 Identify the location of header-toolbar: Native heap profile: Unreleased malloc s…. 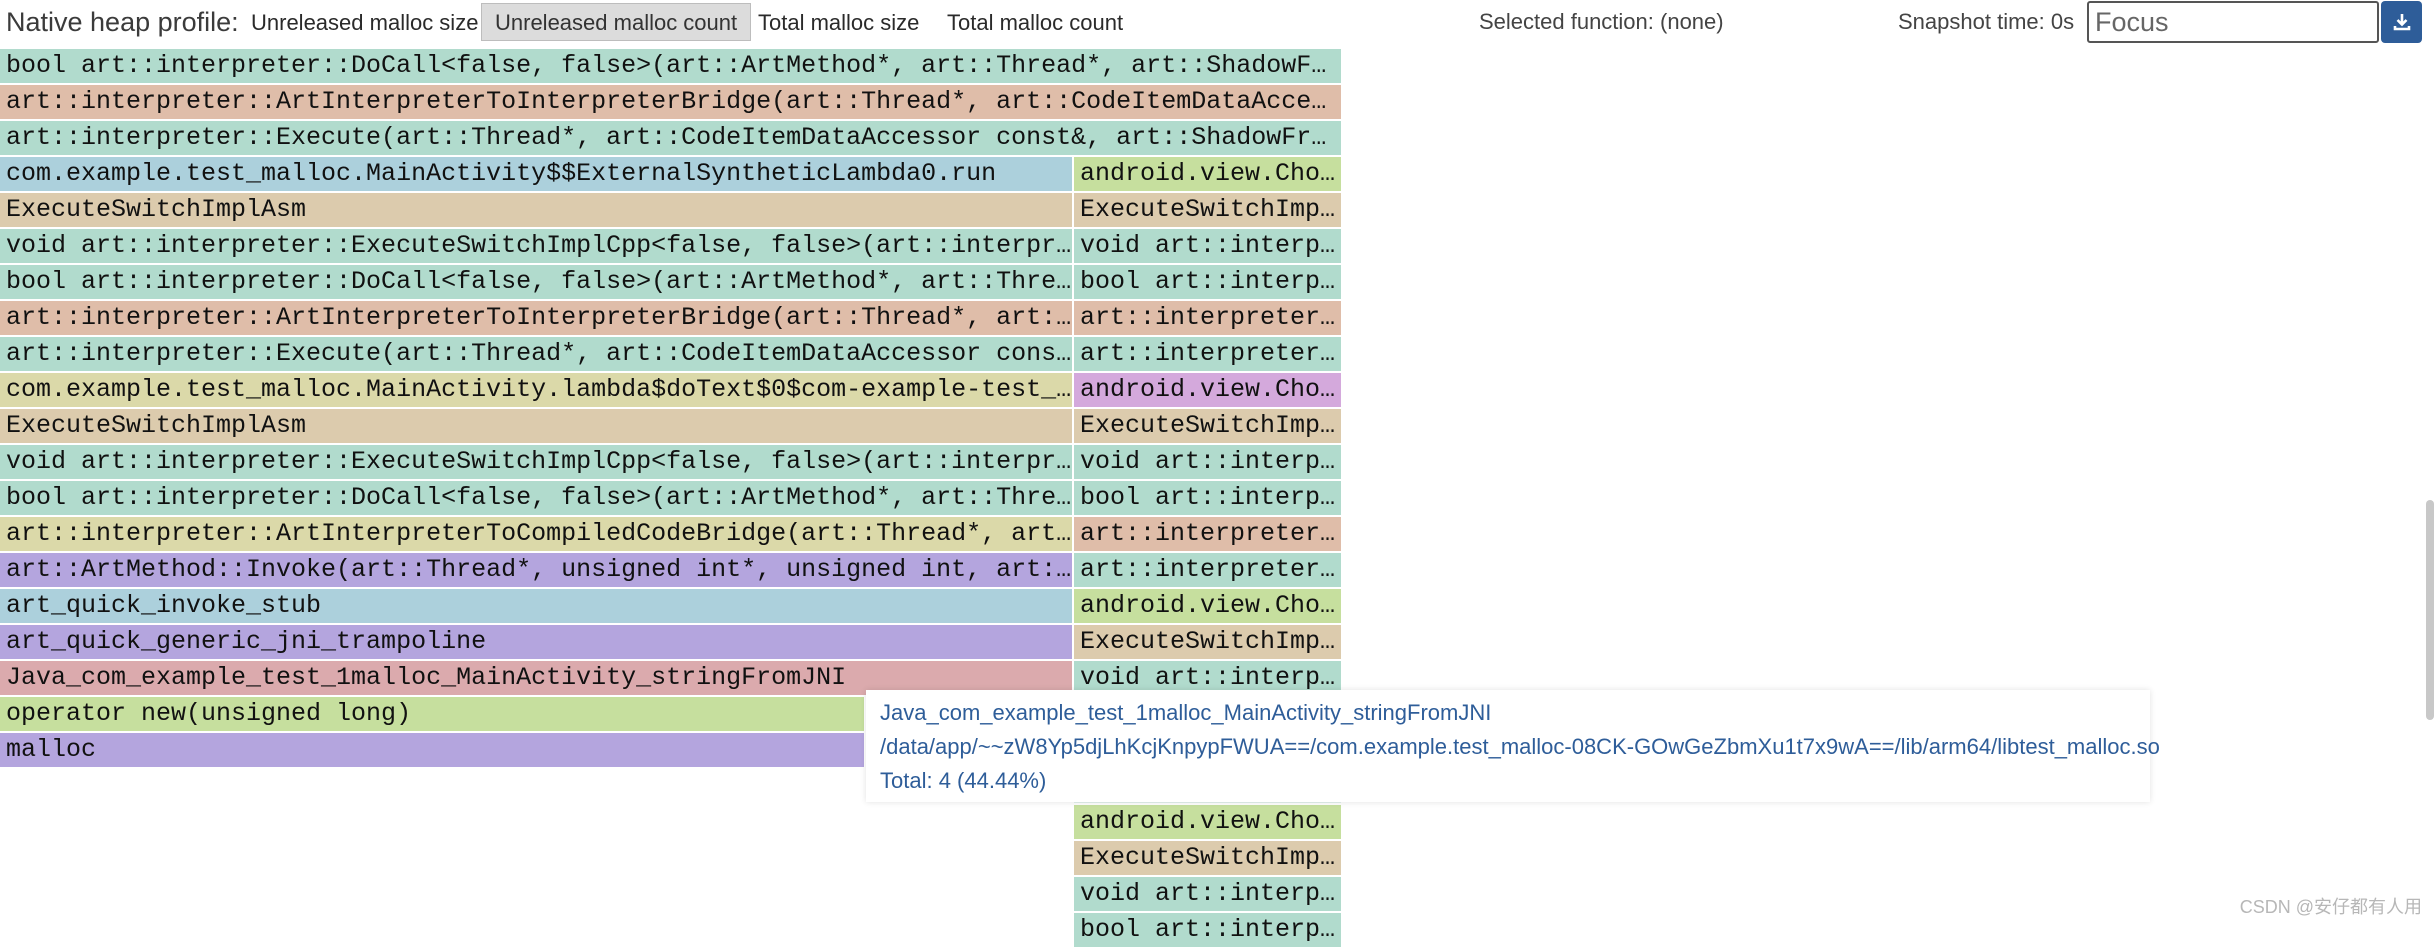
(1218, 22).